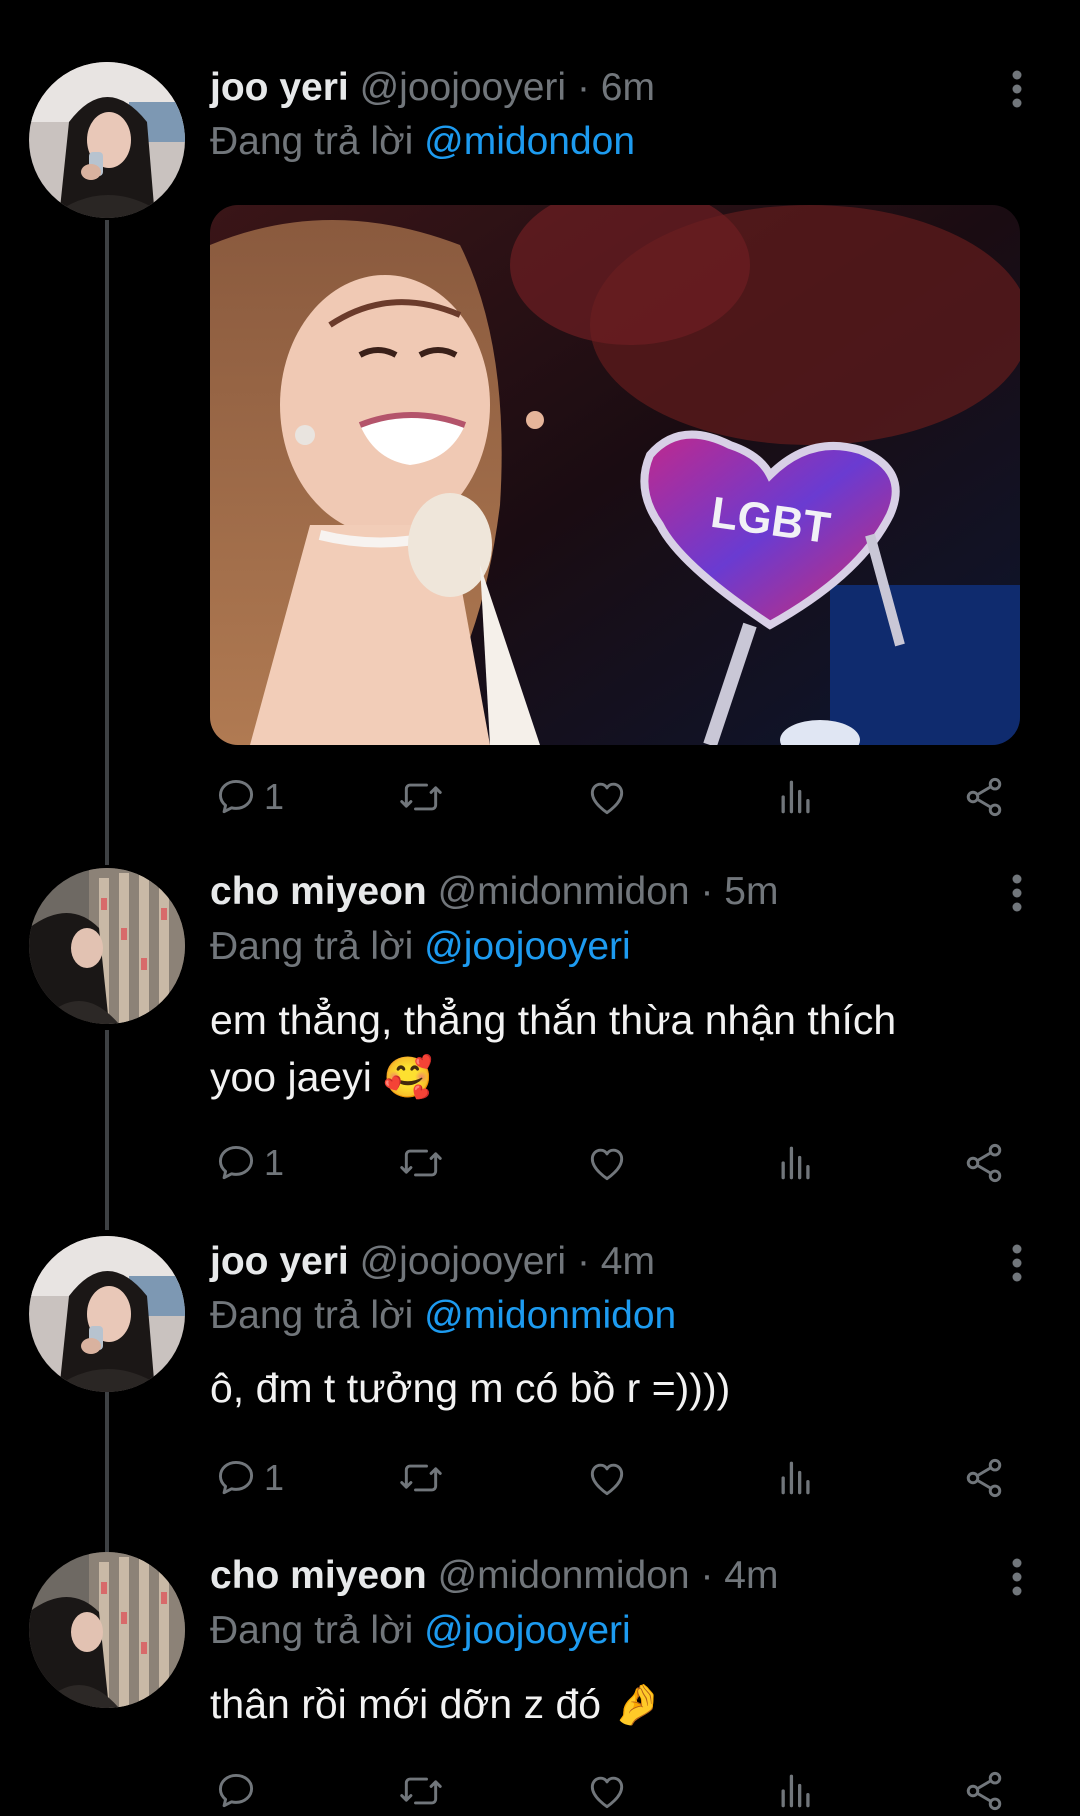 The width and height of the screenshot is (1080, 1816). I want to click on tweet-text-segment: yoo jaeyi, so click(297, 1077).